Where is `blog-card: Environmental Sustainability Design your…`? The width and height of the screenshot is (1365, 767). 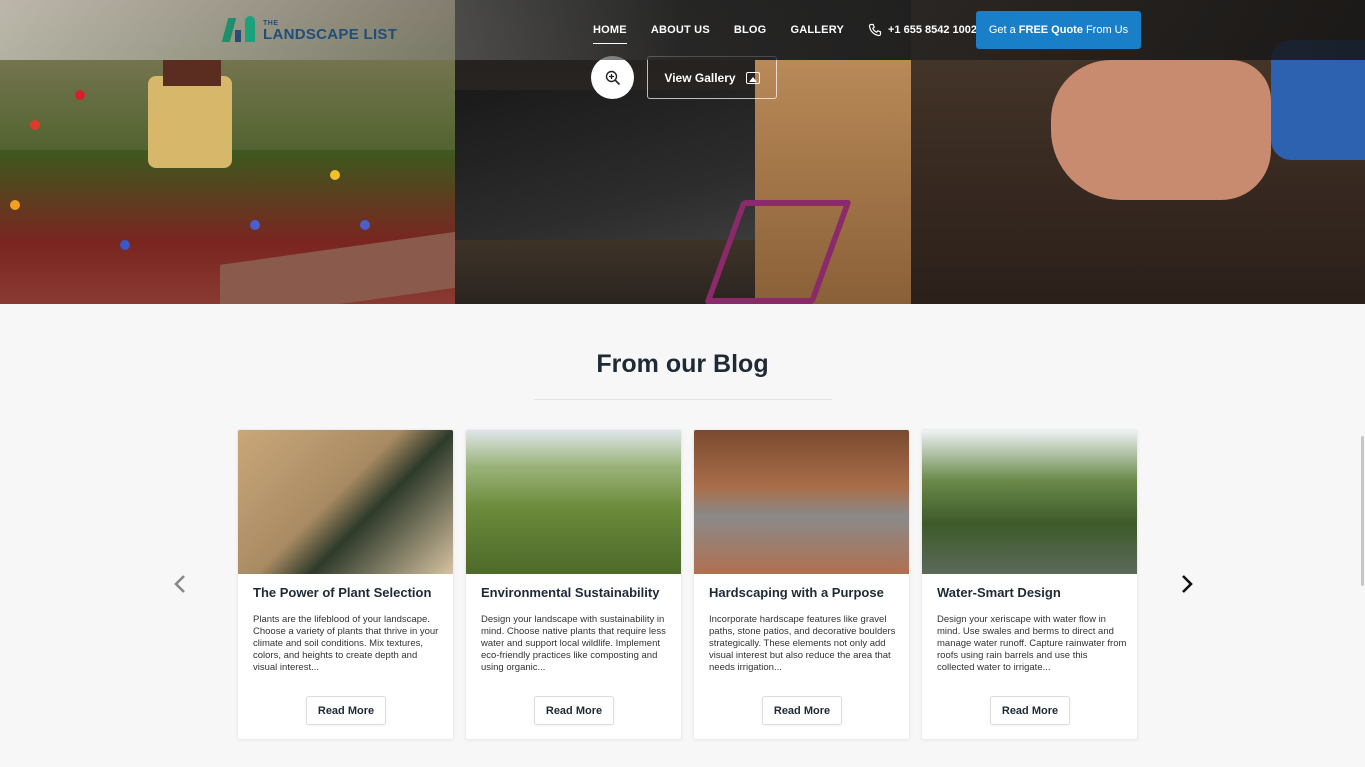
blog-card: Environmental Sustainability Design your… is located at coordinates (573, 584).